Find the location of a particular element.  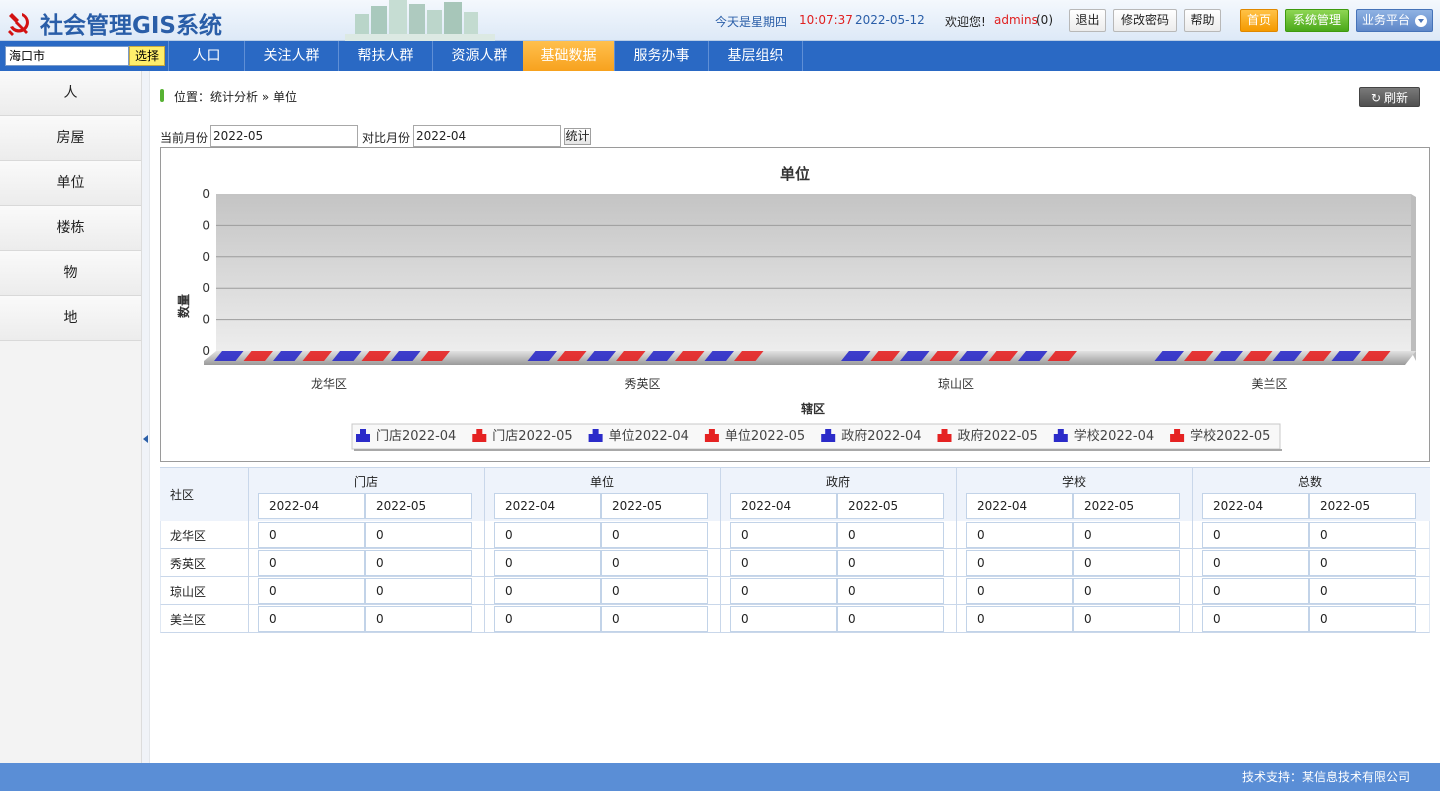

nav-item-focus-groups: 关注人群 is located at coordinates (292, 56).